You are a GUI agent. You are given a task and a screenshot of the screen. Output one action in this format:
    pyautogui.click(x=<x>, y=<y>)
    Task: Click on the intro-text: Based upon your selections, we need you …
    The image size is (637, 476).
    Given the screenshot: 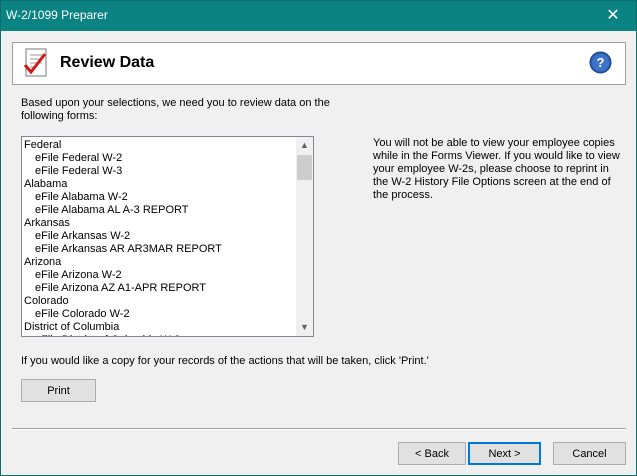 What is the action you would take?
    pyautogui.click(x=175, y=109)
    